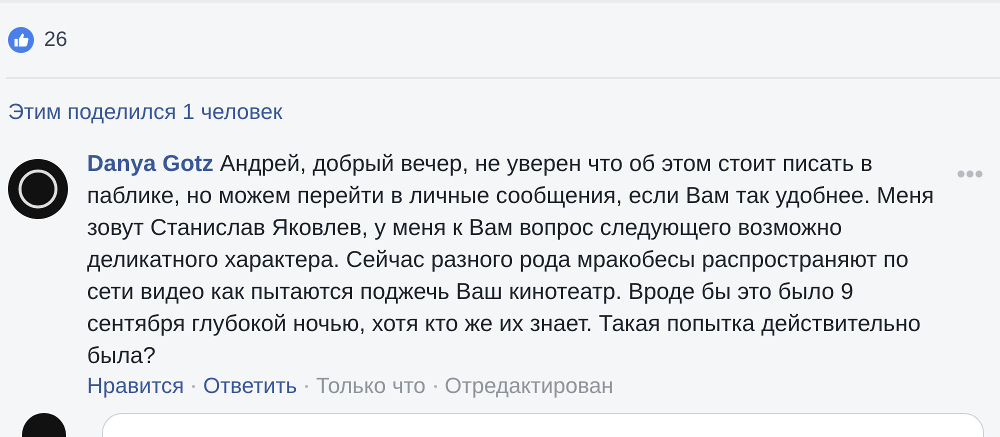 The height and width of the screenshot is (437, 1000). Describe the element at coordinates (970, 174) in the screenshot. I see `more-options-icon` at that location.